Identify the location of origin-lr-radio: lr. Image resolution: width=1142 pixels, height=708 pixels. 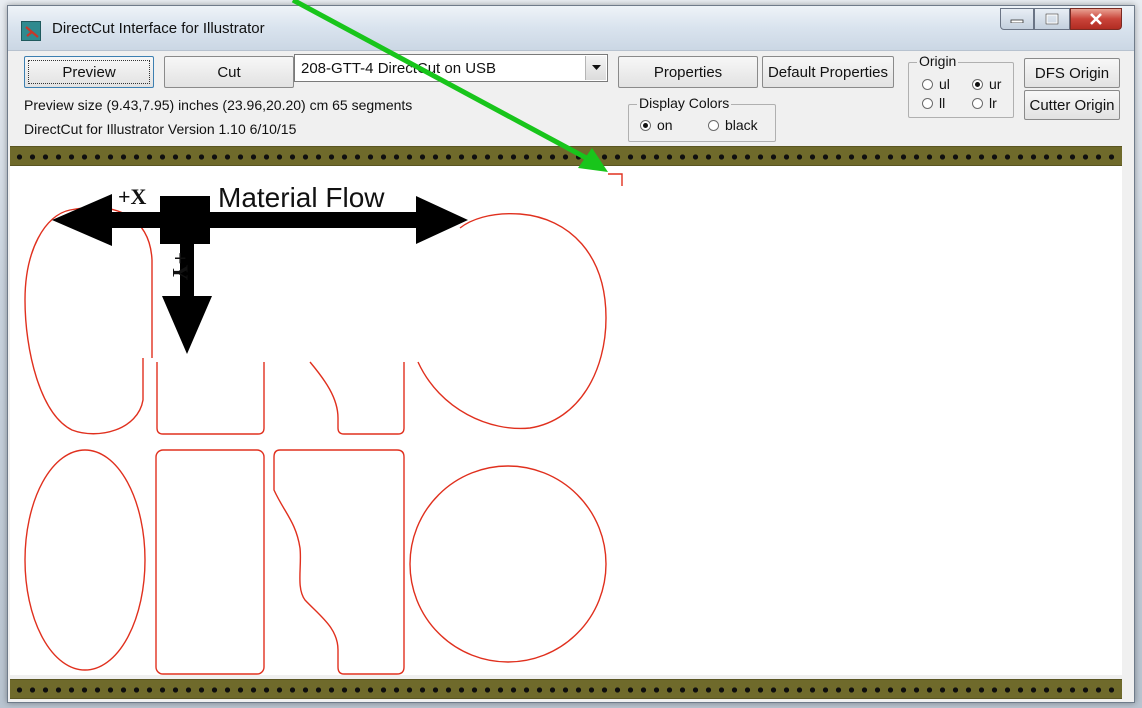
(984, 103).